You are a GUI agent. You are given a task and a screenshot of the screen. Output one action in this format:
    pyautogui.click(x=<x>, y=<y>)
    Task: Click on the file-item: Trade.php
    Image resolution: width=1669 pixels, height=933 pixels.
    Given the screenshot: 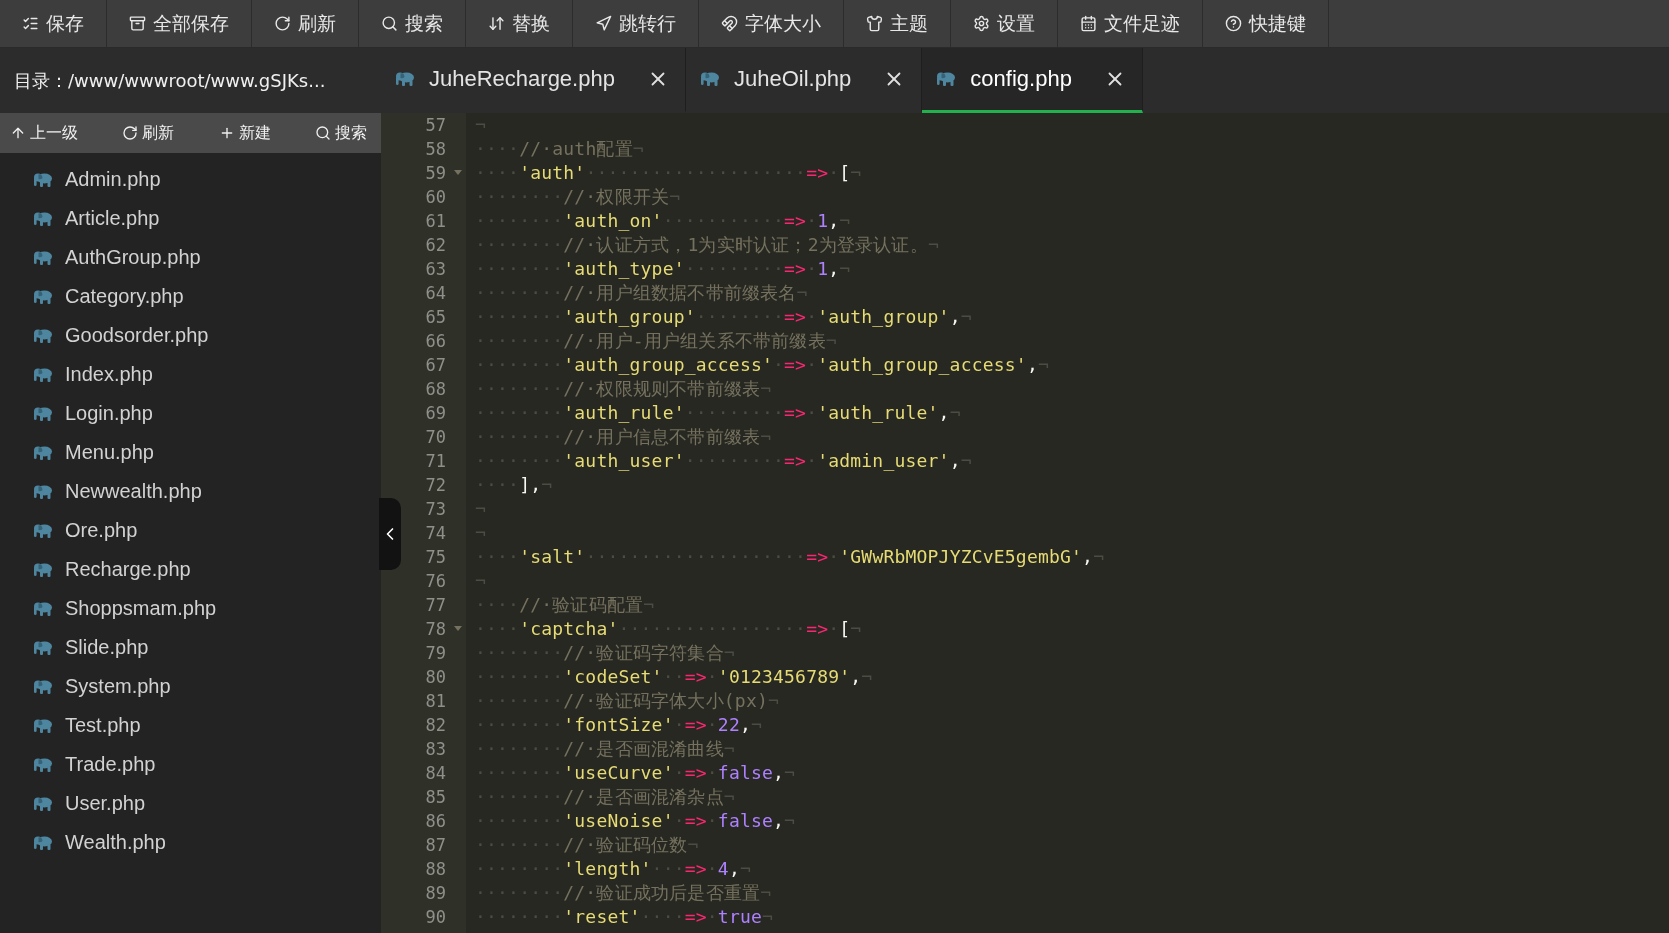 What is the action you would take?
    pyautogui.click(x=190, y=764)
    